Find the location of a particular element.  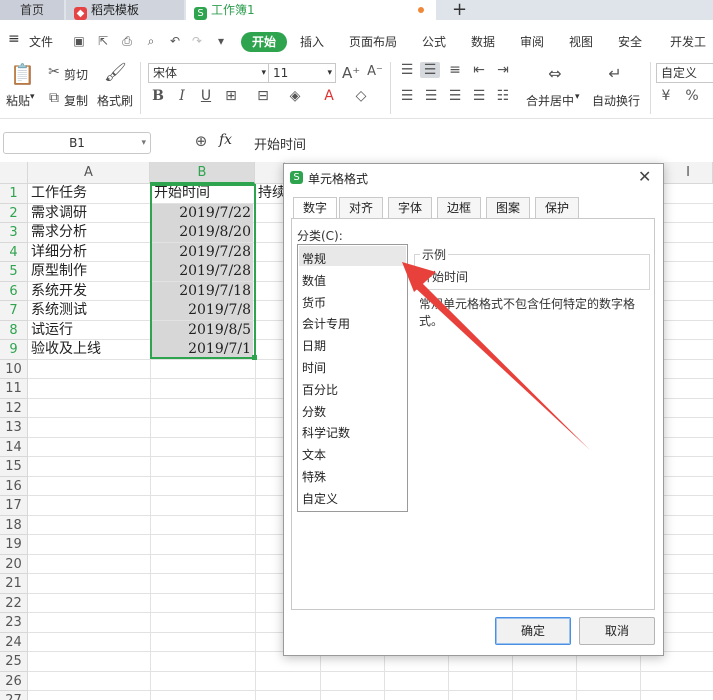

align-right-icon: ☰ is located at coordinates (455, 96).